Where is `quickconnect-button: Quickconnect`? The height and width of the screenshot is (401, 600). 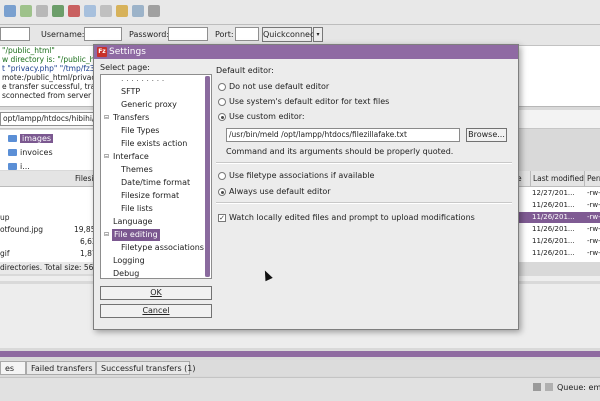 quickconnect-button: Quickconnect is located at coordinates (290, 34).